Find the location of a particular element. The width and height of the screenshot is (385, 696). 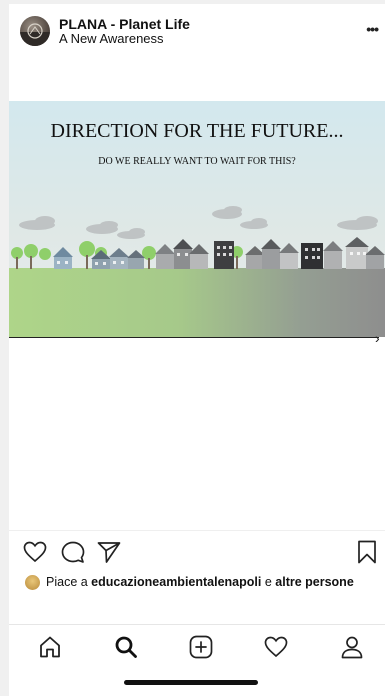

account-name: PLANA - Planet Life is located at coordinates (124, 24).